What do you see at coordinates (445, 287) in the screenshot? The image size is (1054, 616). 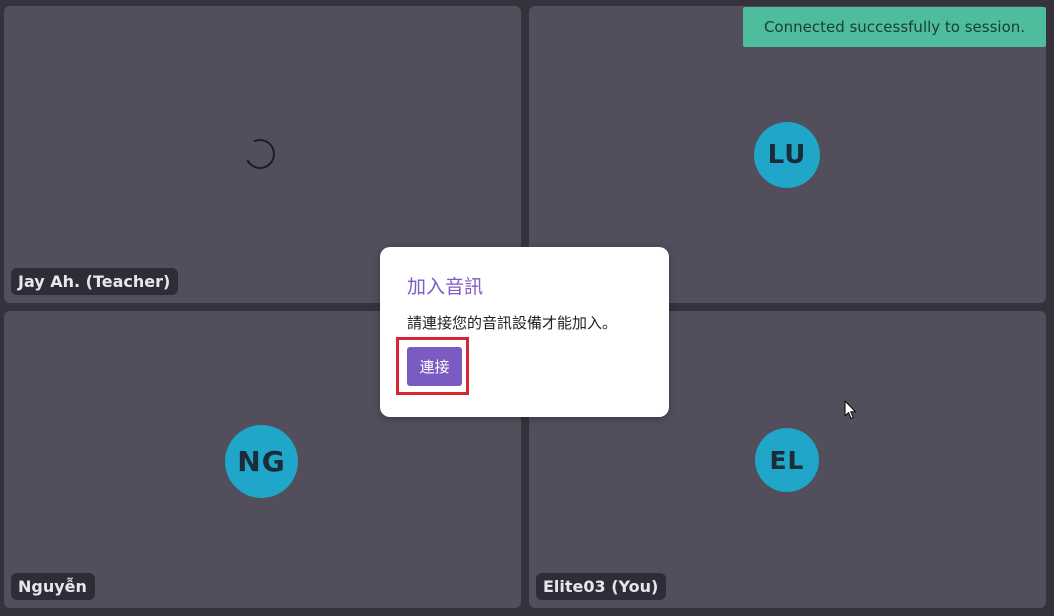 I see `dialog-title: 加入音訊` at bounding box center [445, 287].